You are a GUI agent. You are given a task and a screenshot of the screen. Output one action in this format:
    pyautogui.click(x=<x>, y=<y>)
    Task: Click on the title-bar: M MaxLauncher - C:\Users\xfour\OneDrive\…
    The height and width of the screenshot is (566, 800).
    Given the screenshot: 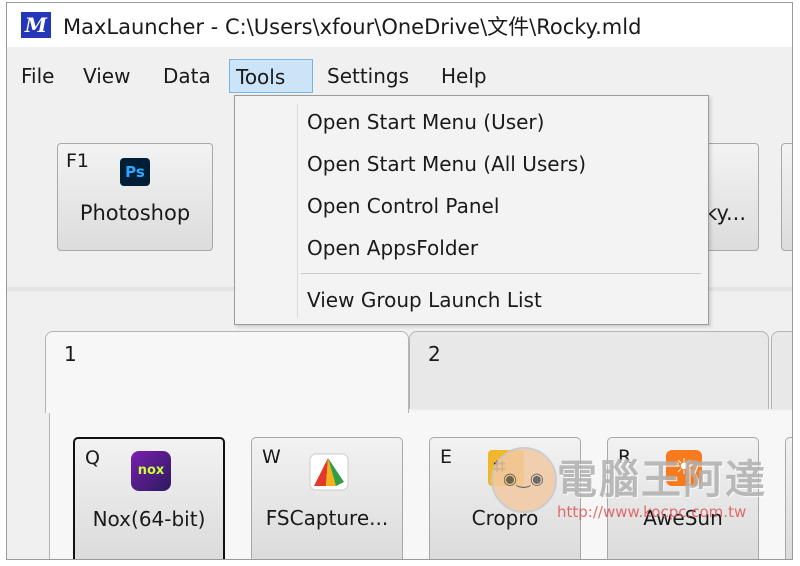 What is the action you would take?
    pyautogui.click(x=399, y=25)
    